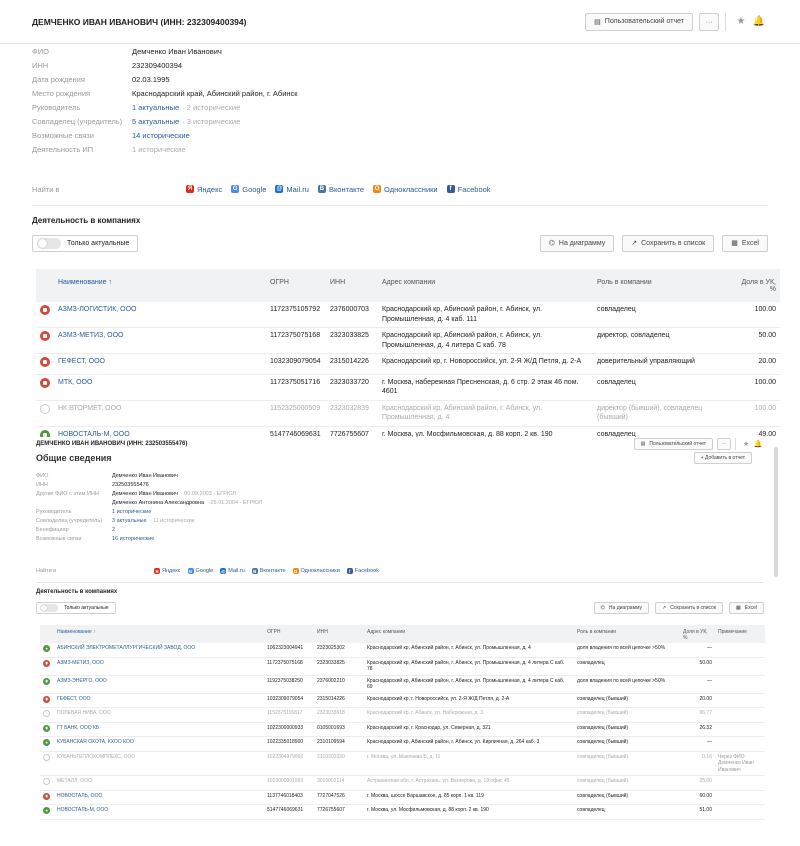 The height and width of the screenshot is (846, 800). Describe the element at coordinates (740, 634) in the screenshot. I see `col-note: Примечание` at that location.